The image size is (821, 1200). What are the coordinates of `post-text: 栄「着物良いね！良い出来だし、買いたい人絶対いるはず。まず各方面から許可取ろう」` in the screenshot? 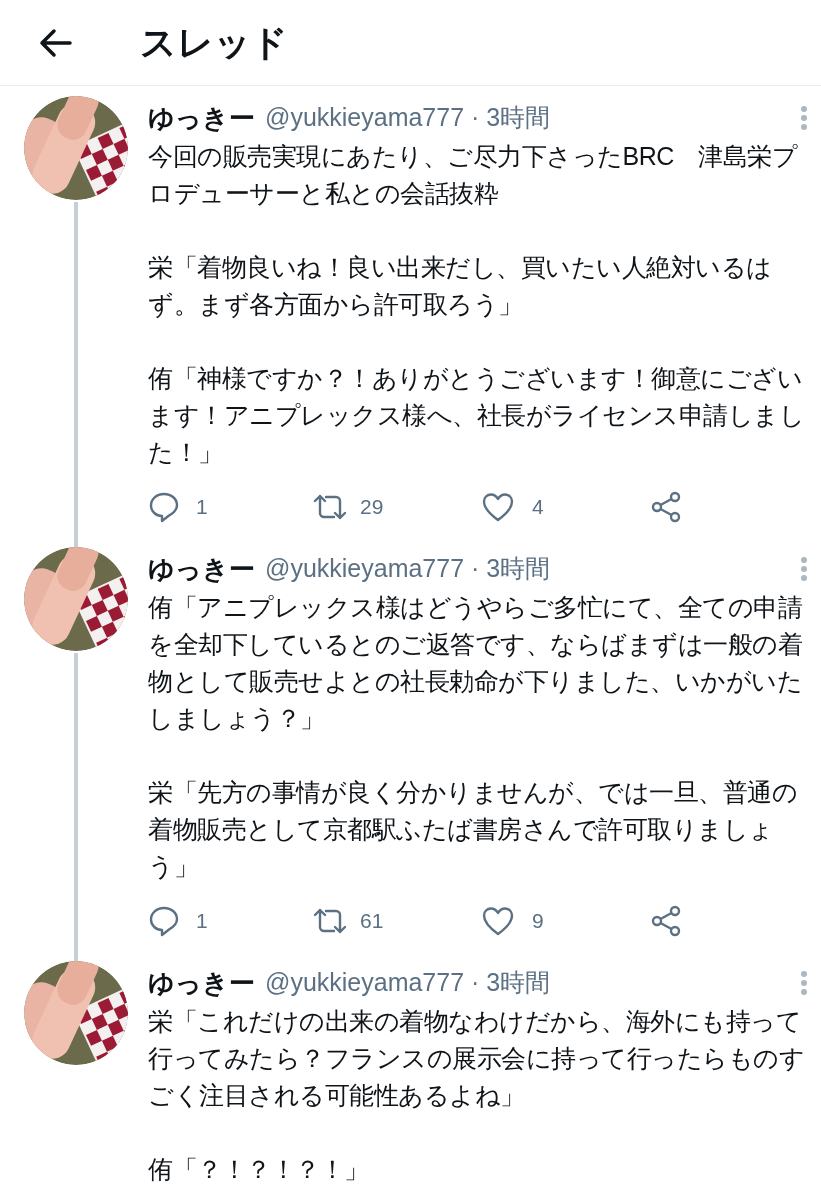 It's located at (460, 286).